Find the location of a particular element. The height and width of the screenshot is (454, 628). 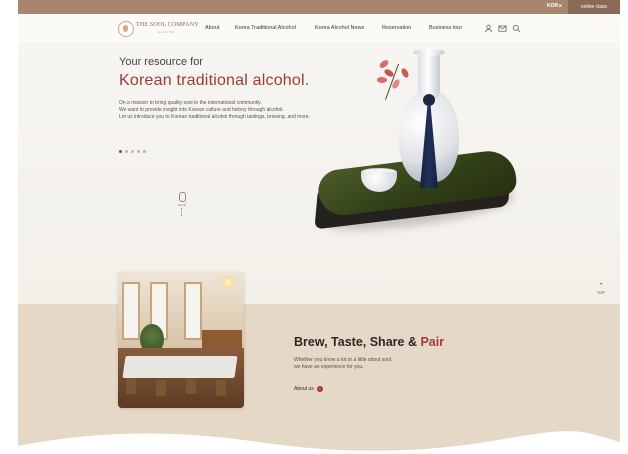

brand-tagline: GANGSE is located at coordinates (166, 32).